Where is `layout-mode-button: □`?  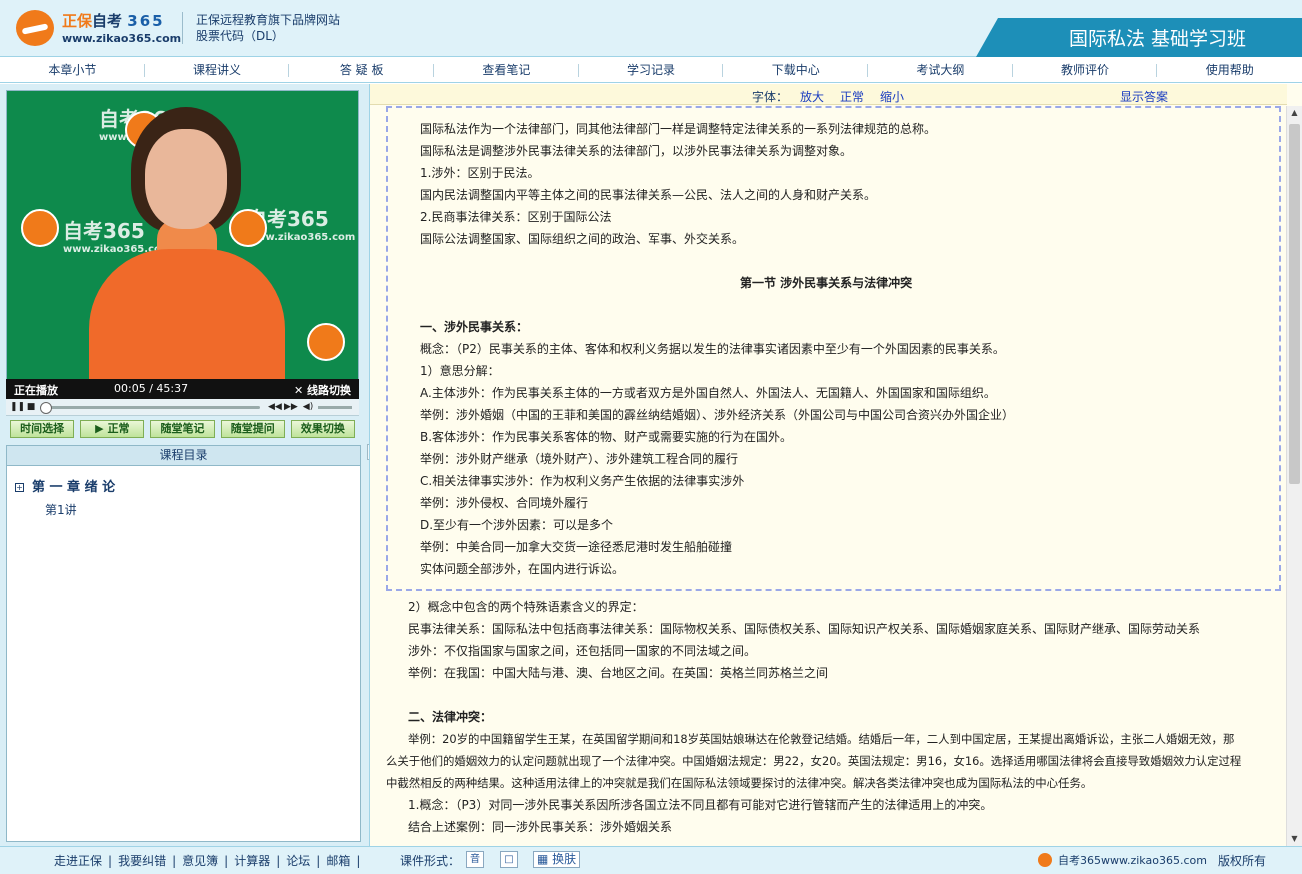 layout-mode-button: □ is located at coordinates (509, 859).